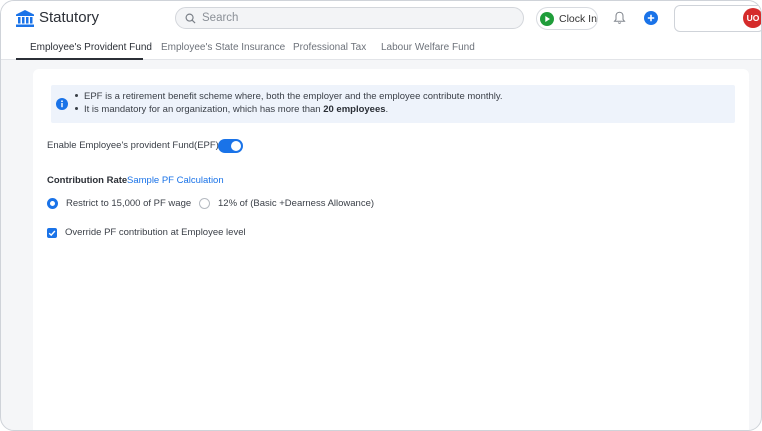  I want to click on search-icon, so click(190, 18).